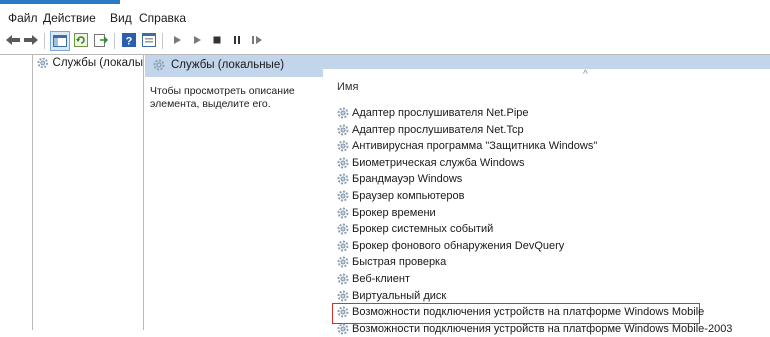  I want to click on help-icon: ?, so click(129, 40).